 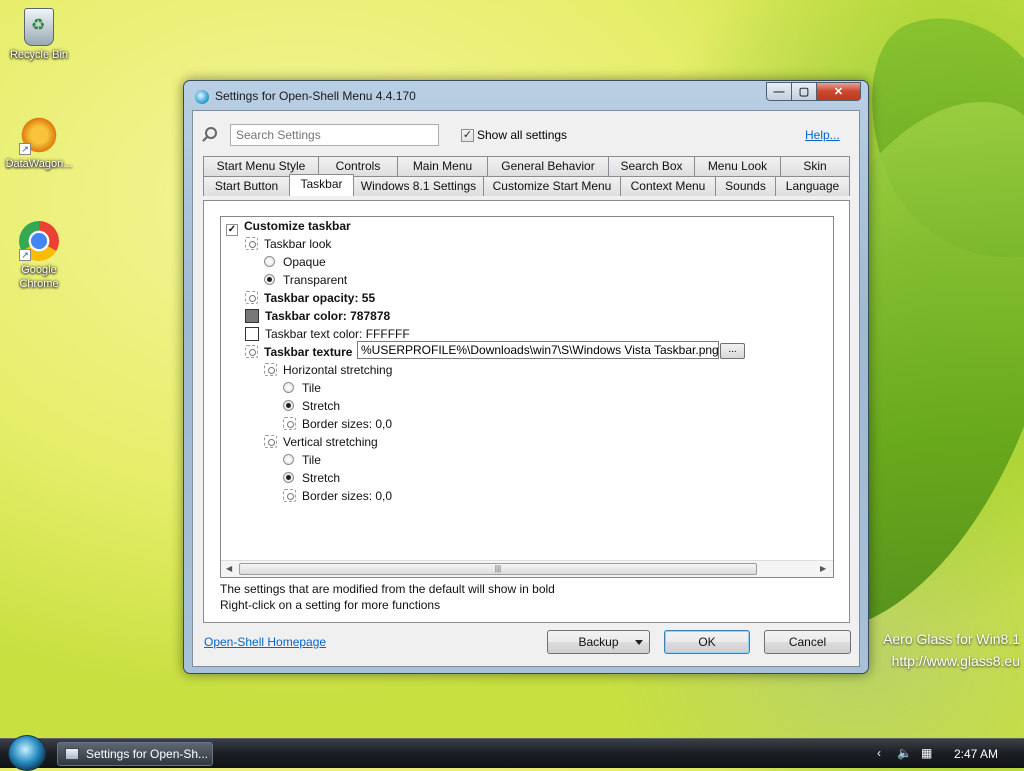 I want to click on tab-general-behavior: General Behavior, so click(x=548, y=166).